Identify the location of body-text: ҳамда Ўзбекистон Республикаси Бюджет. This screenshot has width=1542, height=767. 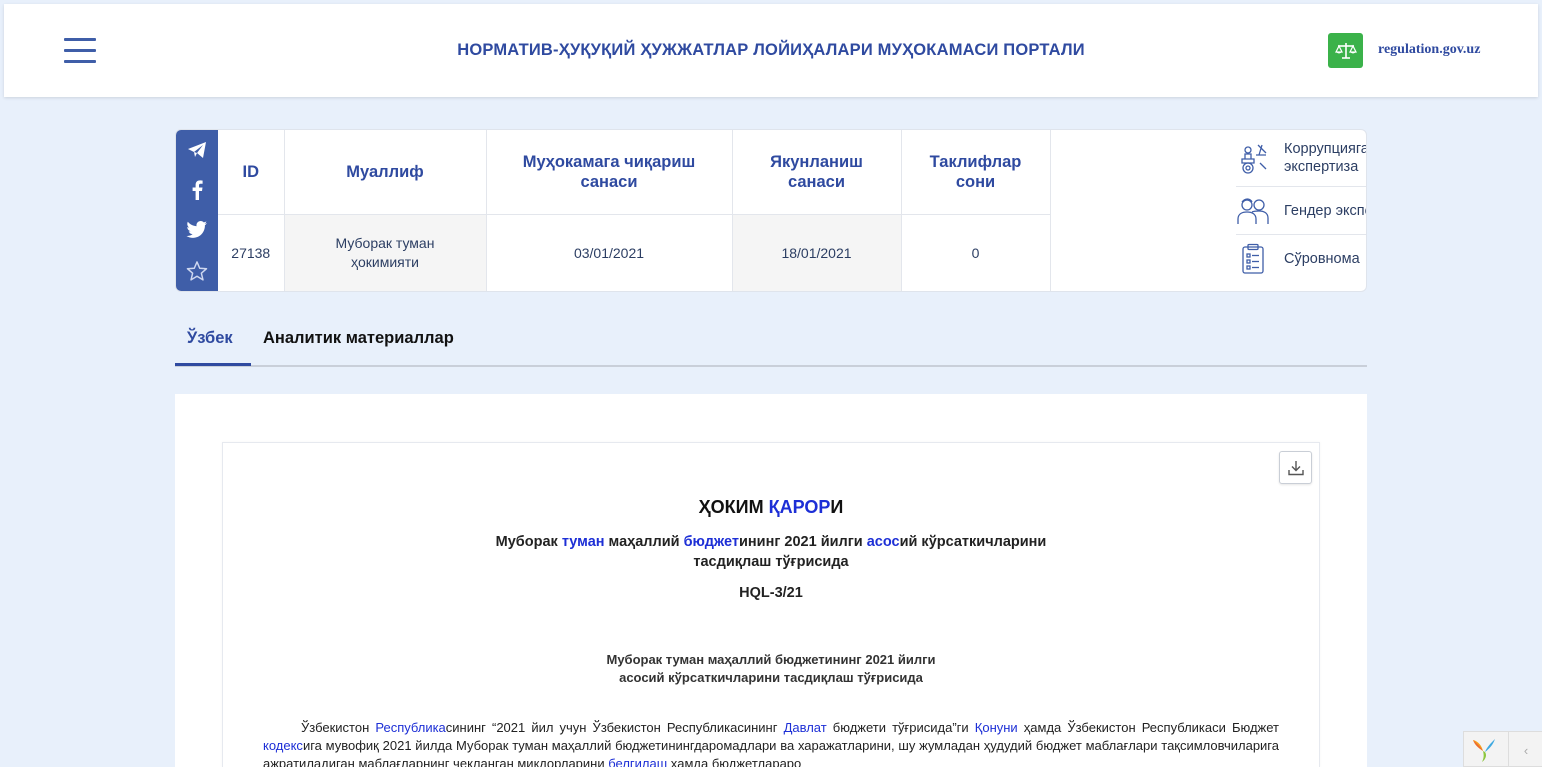
(1148, 727).